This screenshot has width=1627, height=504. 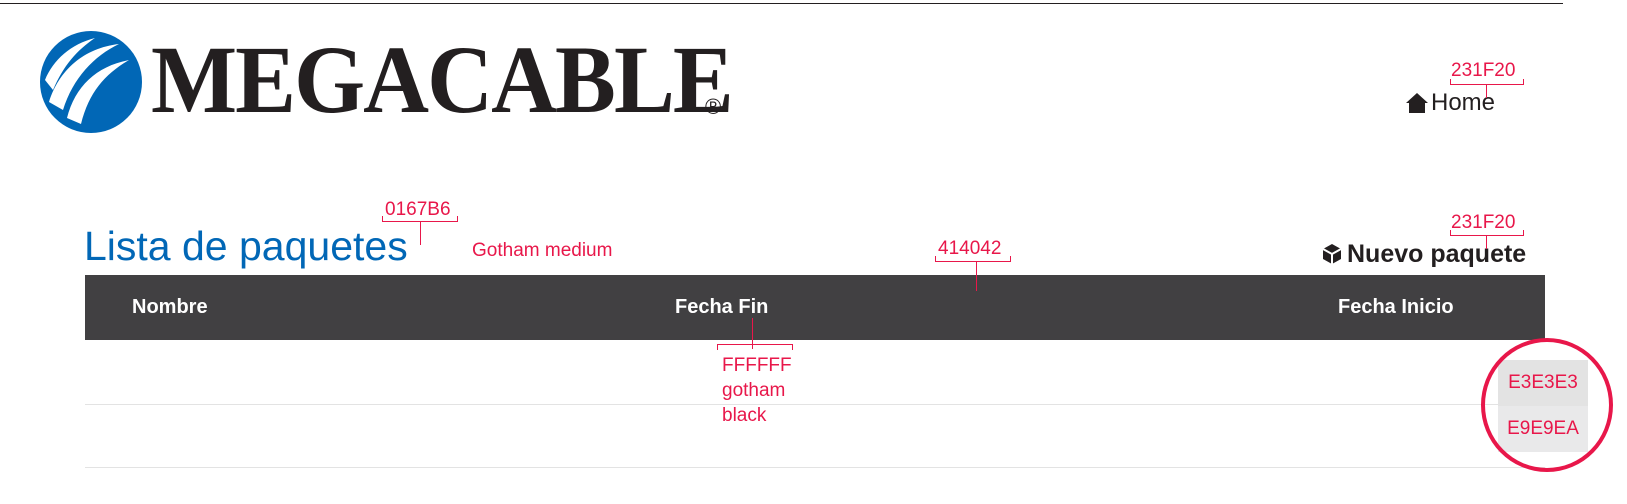 I want to click on table-header: Nombre Fecha Fin Fecha Inicio, so click(x=815, y=307).